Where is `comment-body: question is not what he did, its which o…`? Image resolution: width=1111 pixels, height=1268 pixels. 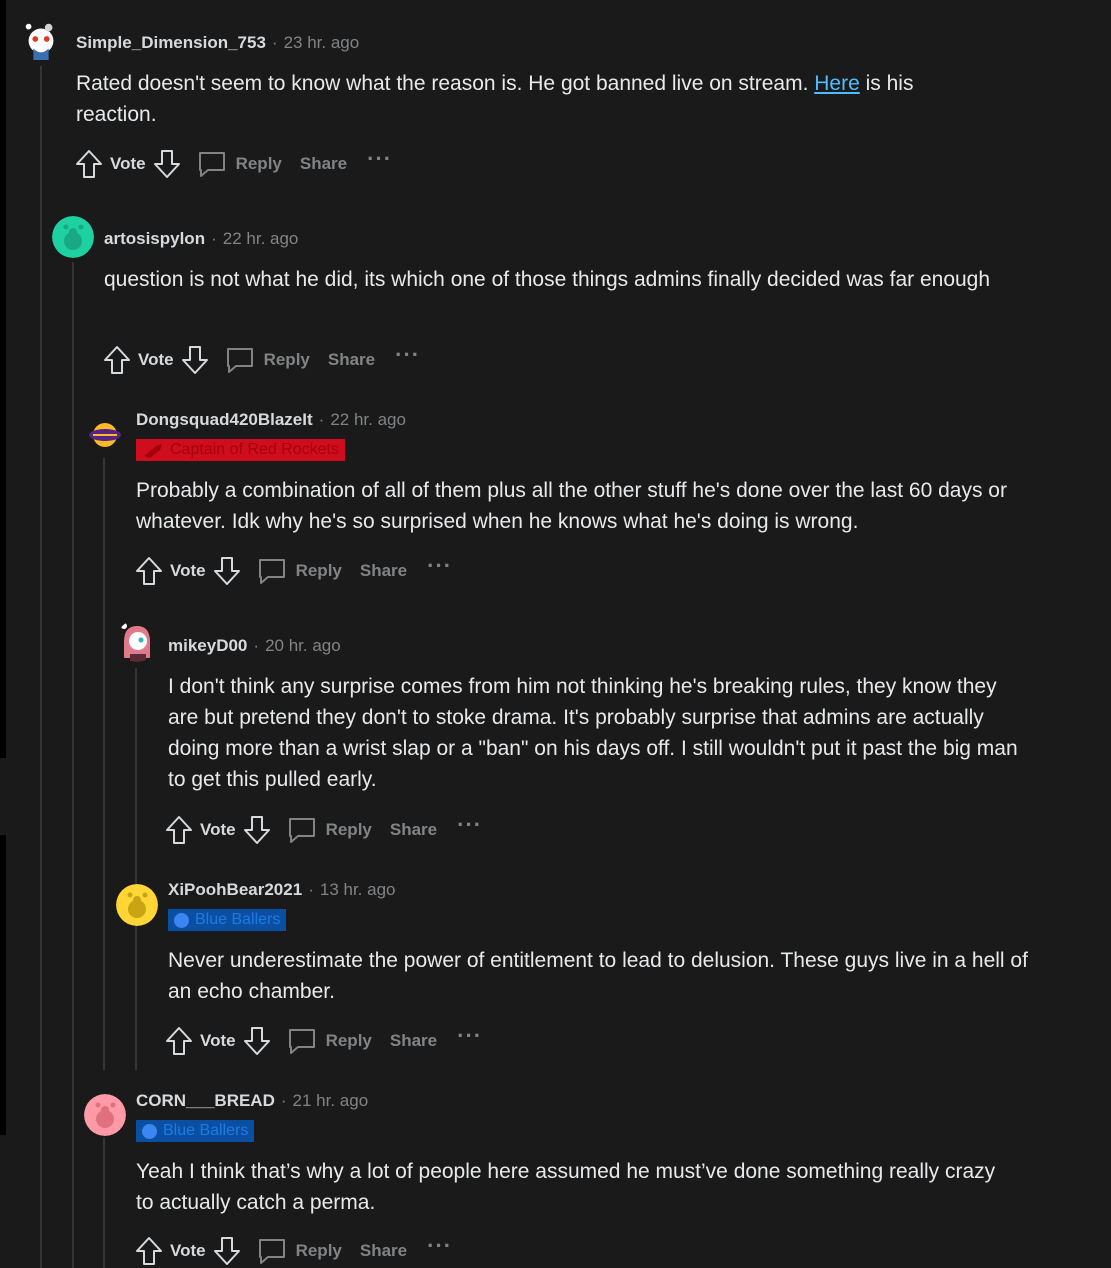
comment-body: question is not what he did, its which o… is located at coordinates (547, 279).